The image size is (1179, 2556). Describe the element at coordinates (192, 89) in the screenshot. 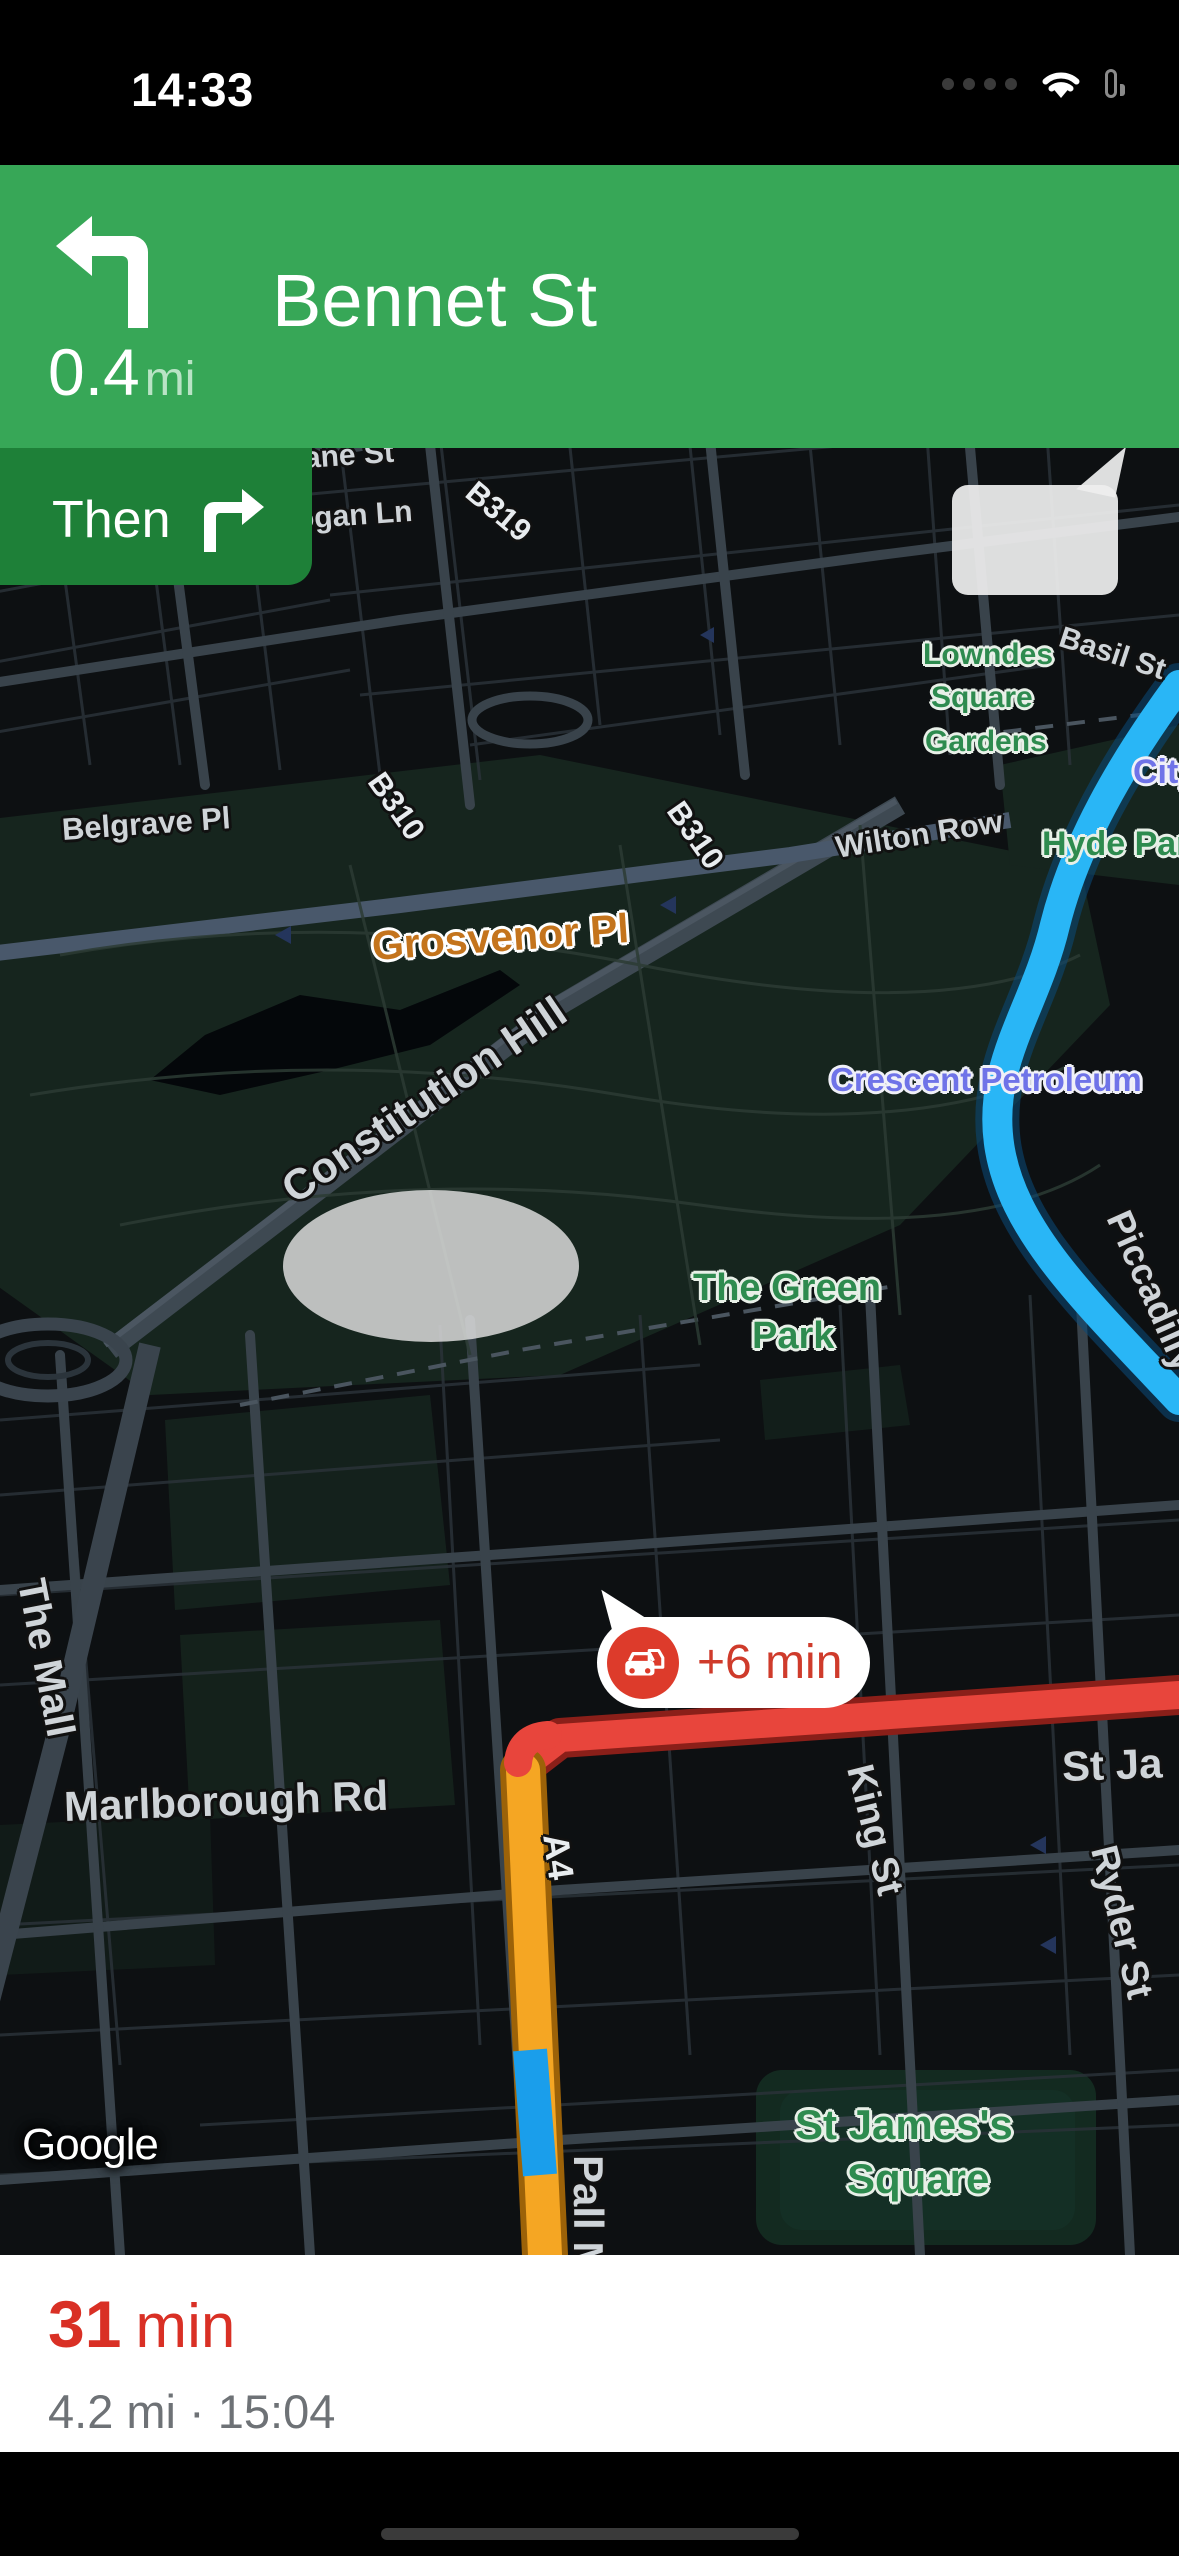

I see `status-time: 14:33` at that location.